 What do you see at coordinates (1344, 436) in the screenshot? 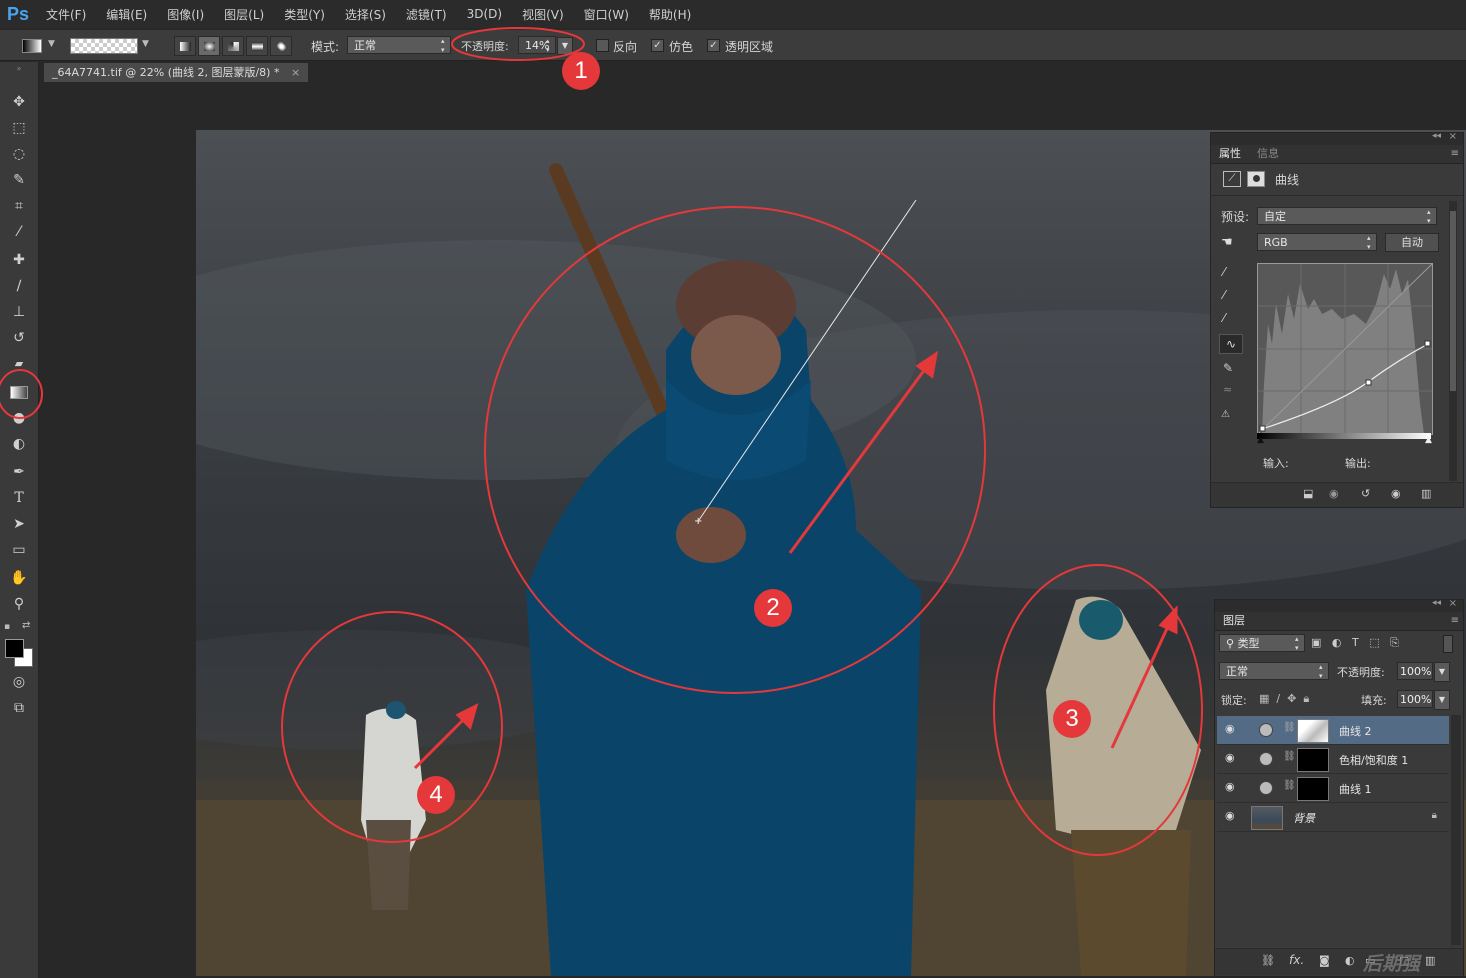
I see `output-gradient-bar` at bounding box center [1344, 436].